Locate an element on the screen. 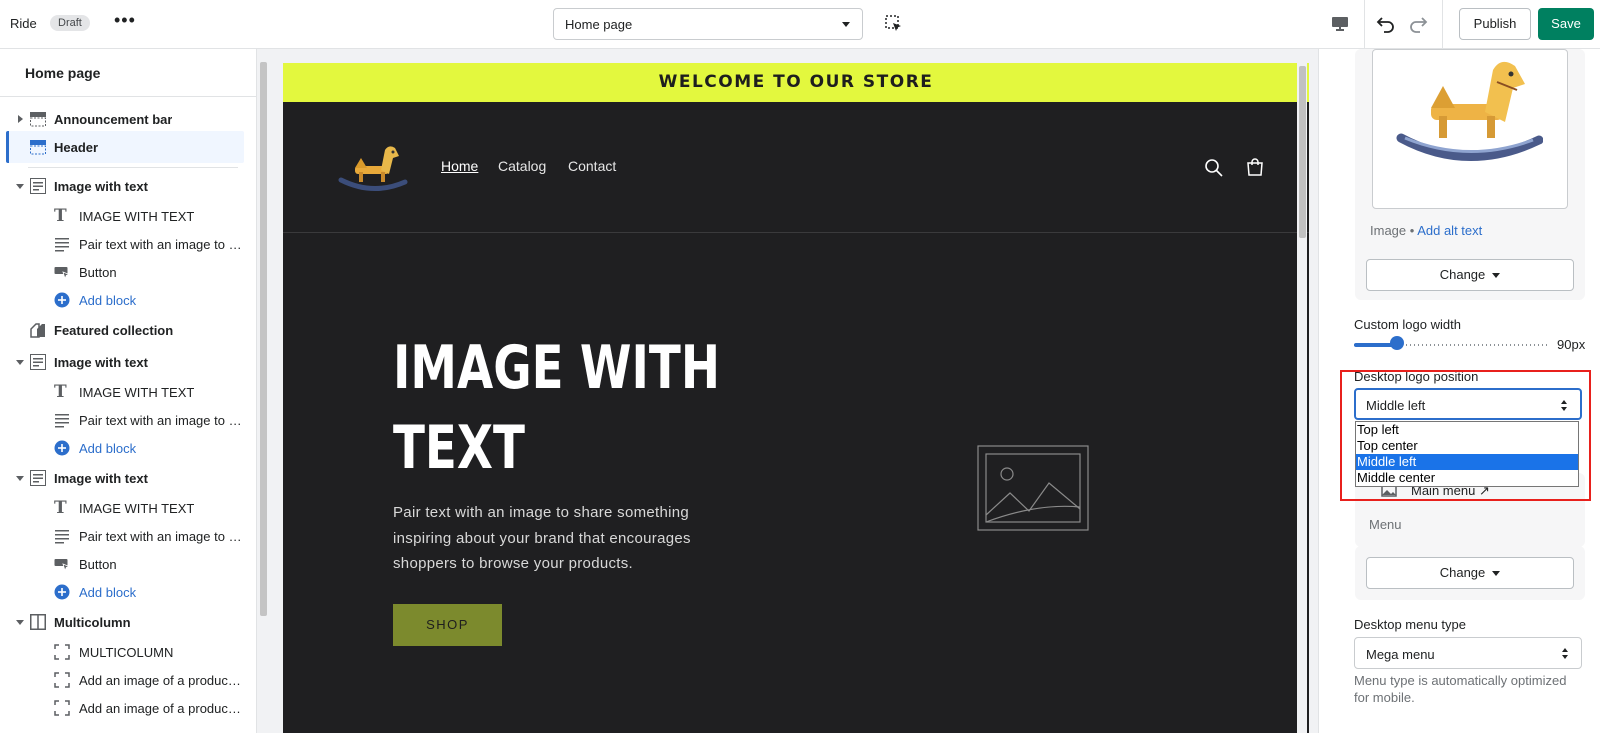 This screenshot has height=733, width=1600. settings-scrollbar is located at coordinates (1595, 391).